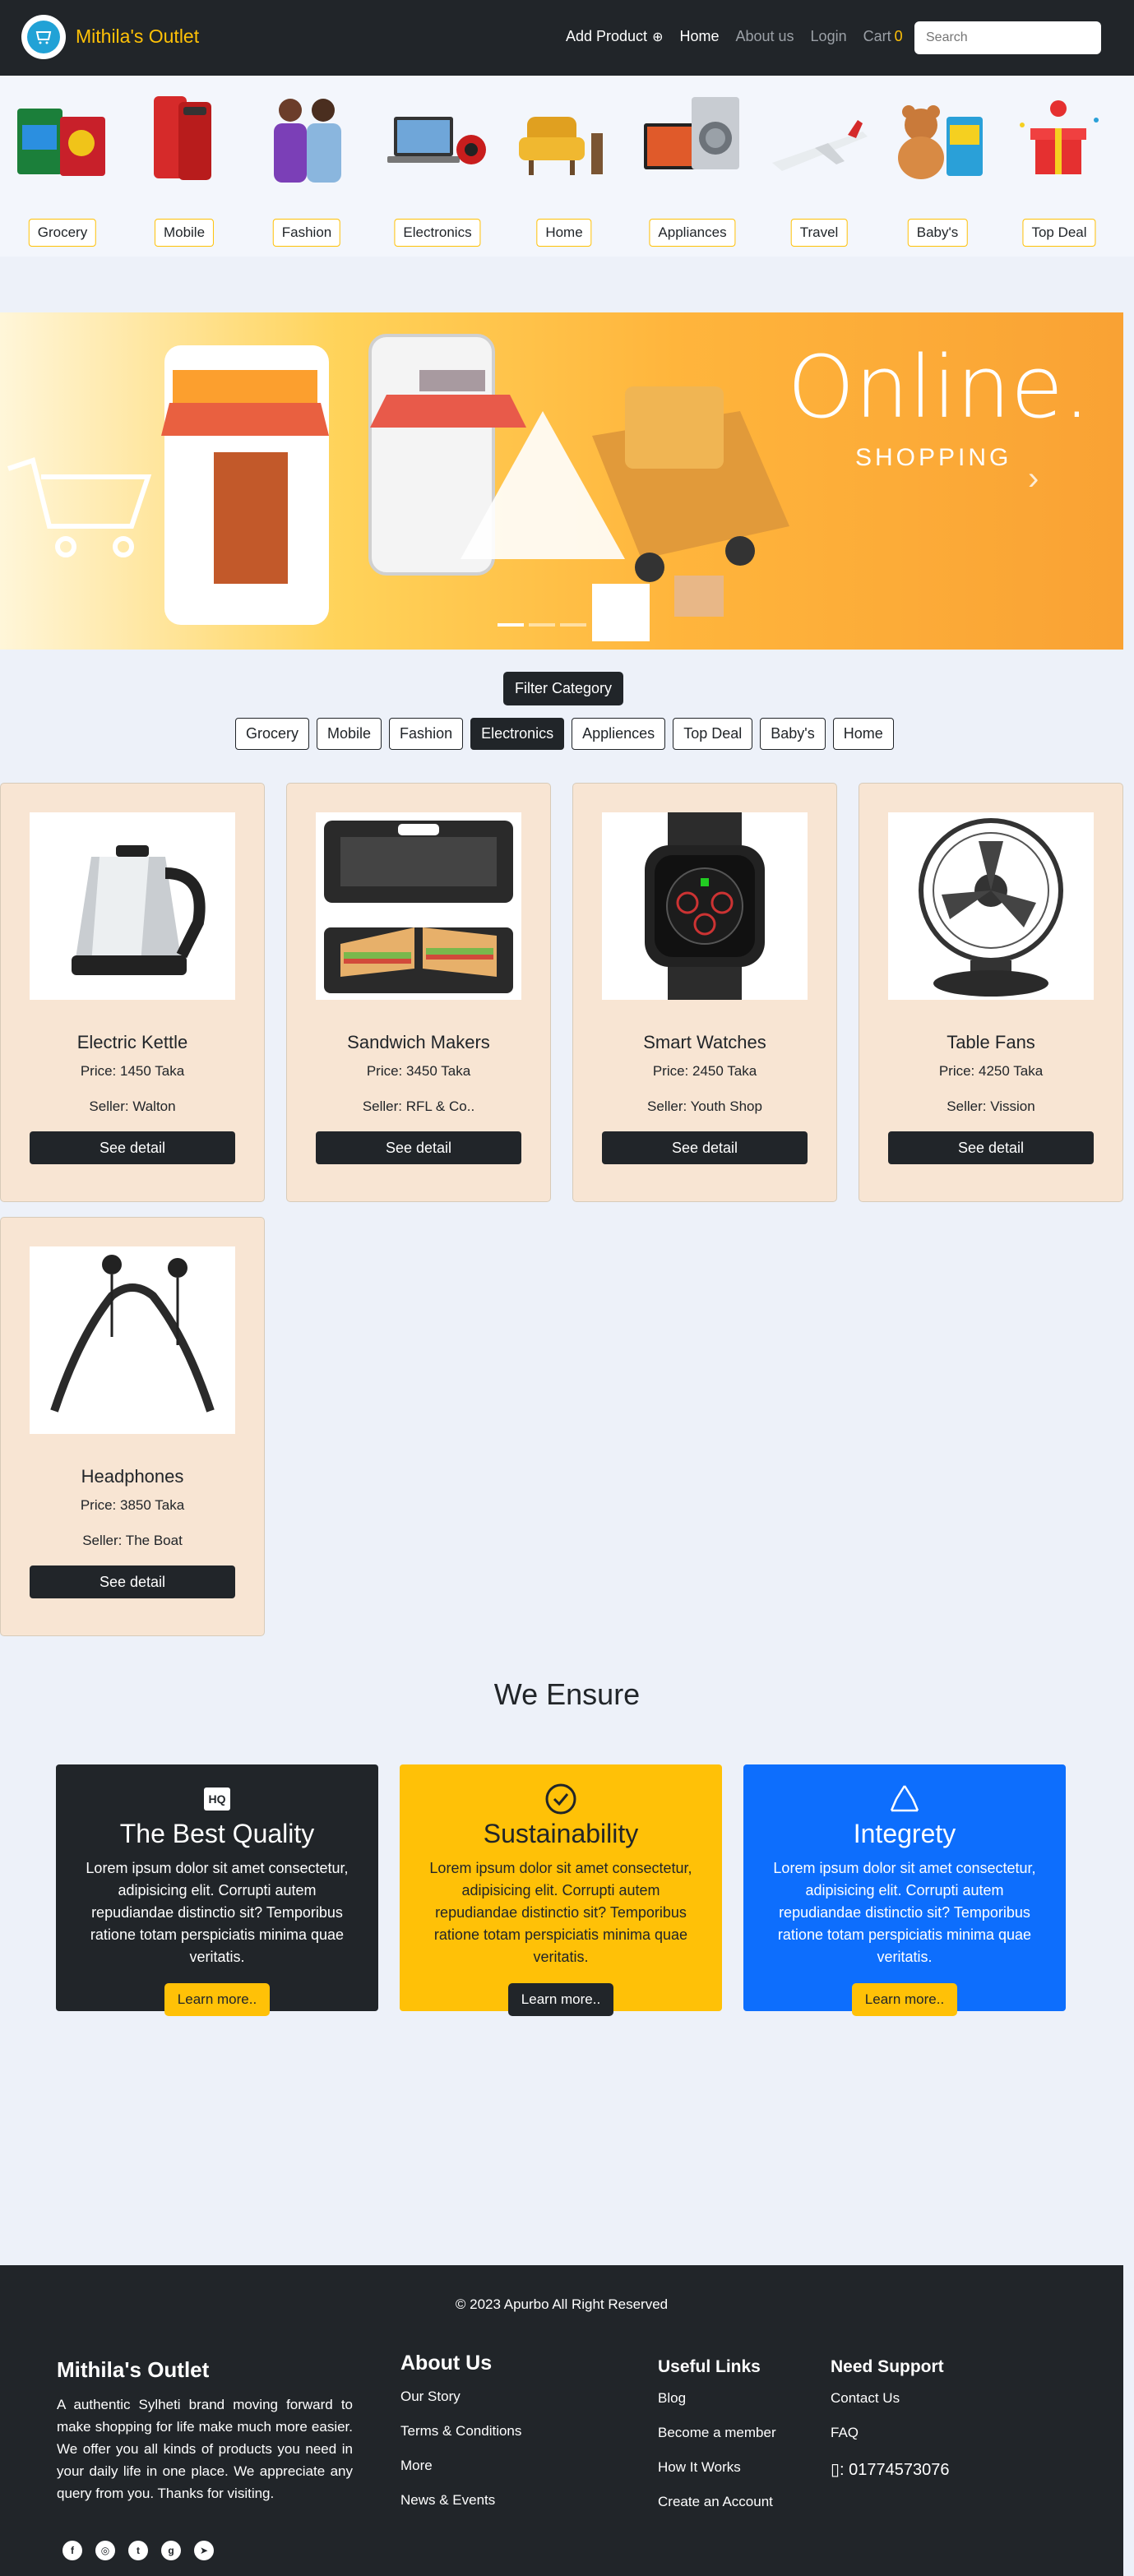 The image size is (1134, 2576). What do you see at coordinates (273, 734) in the screenshot?
I see `filter-grocery-button: Grocery` at bounding box center [273, 734].